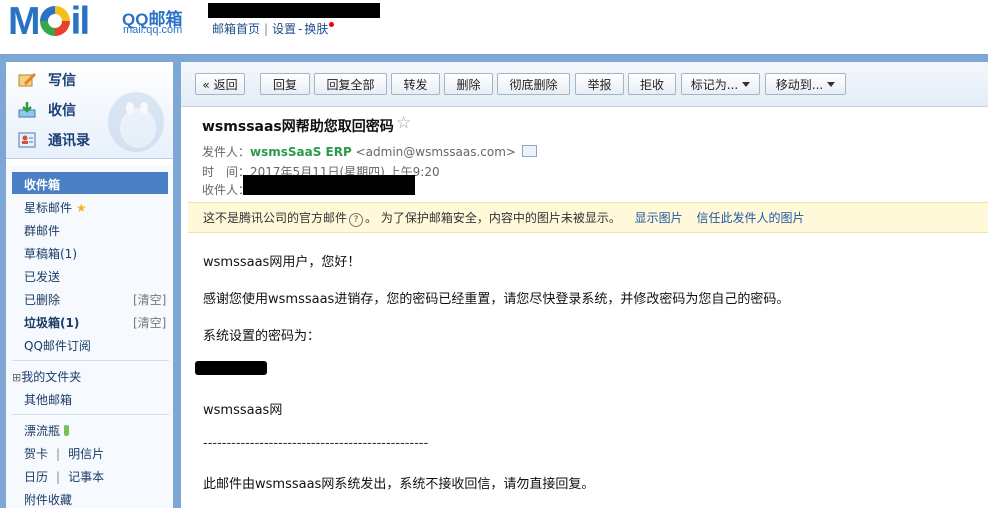  I want to click on receive-label: 收信, so click(62, 111).